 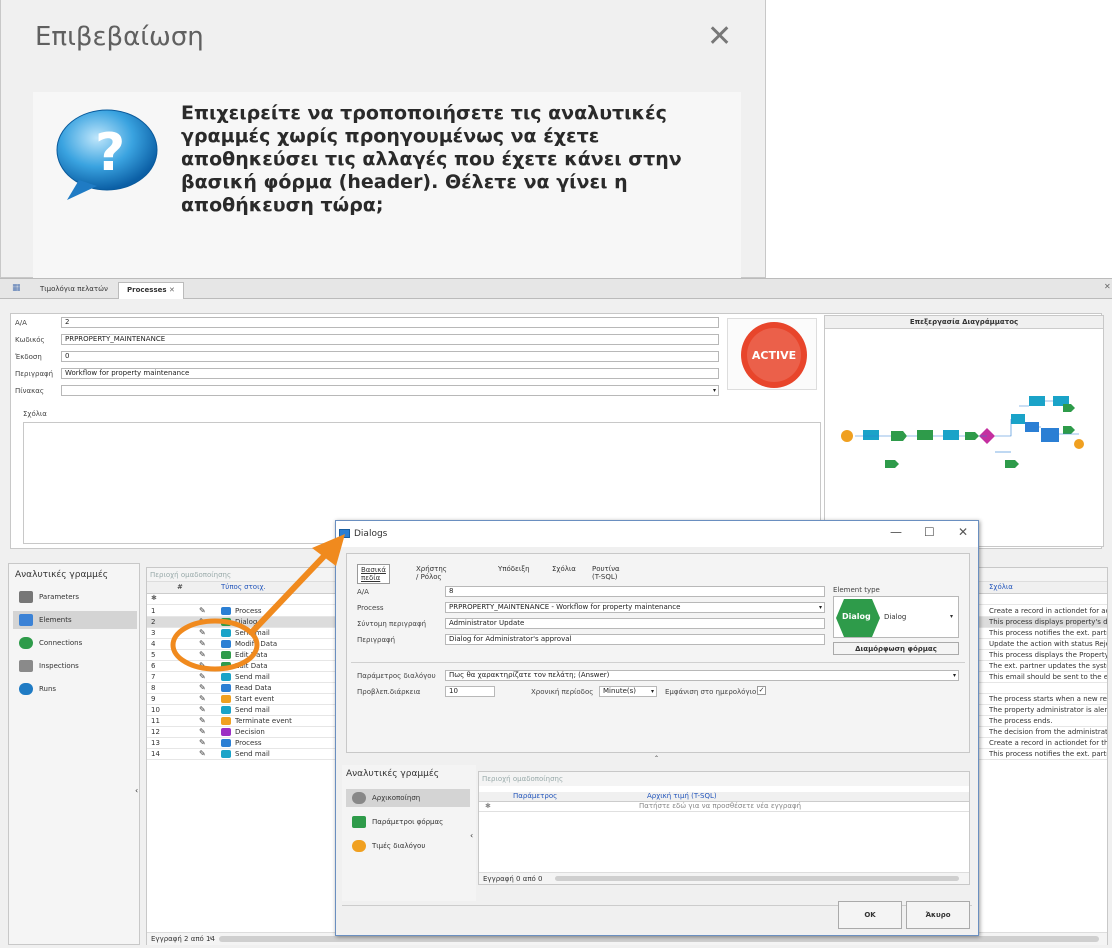 What do you see at coordinates (870, 915) in the screenshot?
I see `ok-button: OK` at bounding box center [870, 915].